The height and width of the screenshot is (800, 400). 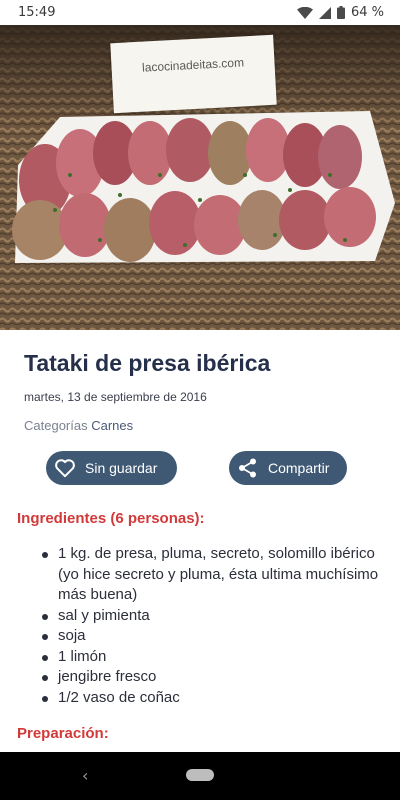 What do you see at coordinates (65, 468) in the screenshot?
I see `heart-icon` at bounding box center [65, 468].